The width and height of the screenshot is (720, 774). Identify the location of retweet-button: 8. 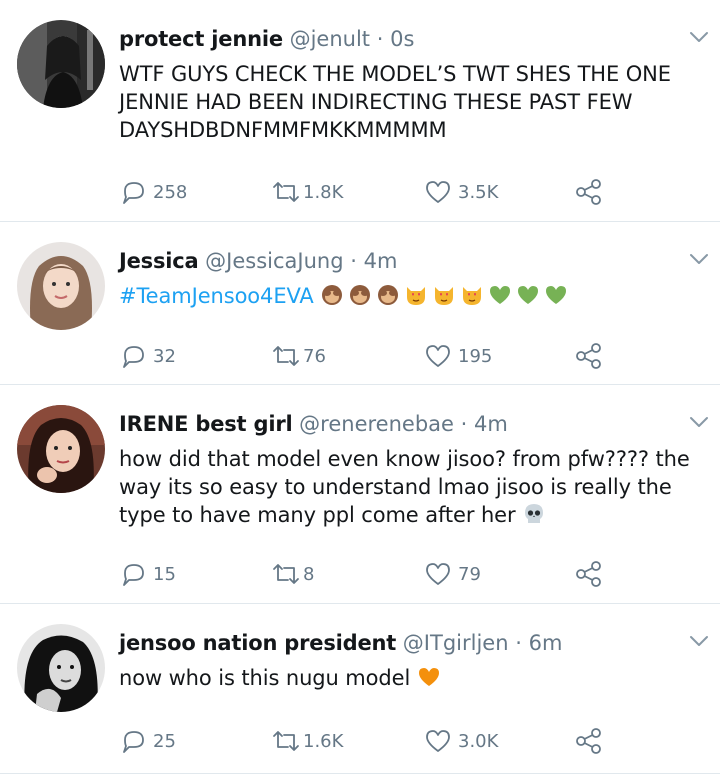
(292, 574).